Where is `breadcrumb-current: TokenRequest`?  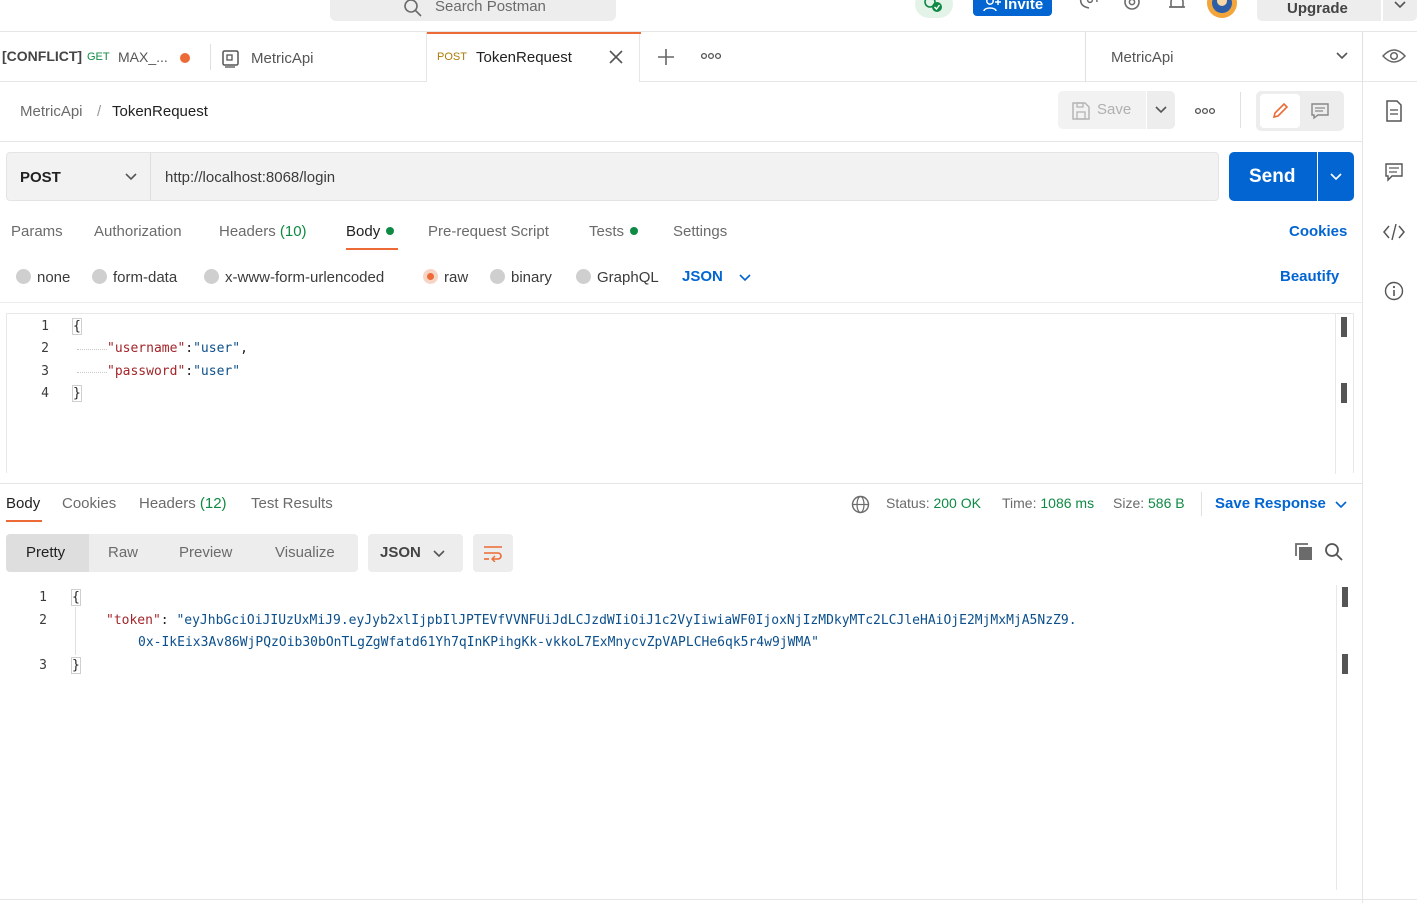
breadcrumb-current: TokenRequest is located at coordinates (160, 111).